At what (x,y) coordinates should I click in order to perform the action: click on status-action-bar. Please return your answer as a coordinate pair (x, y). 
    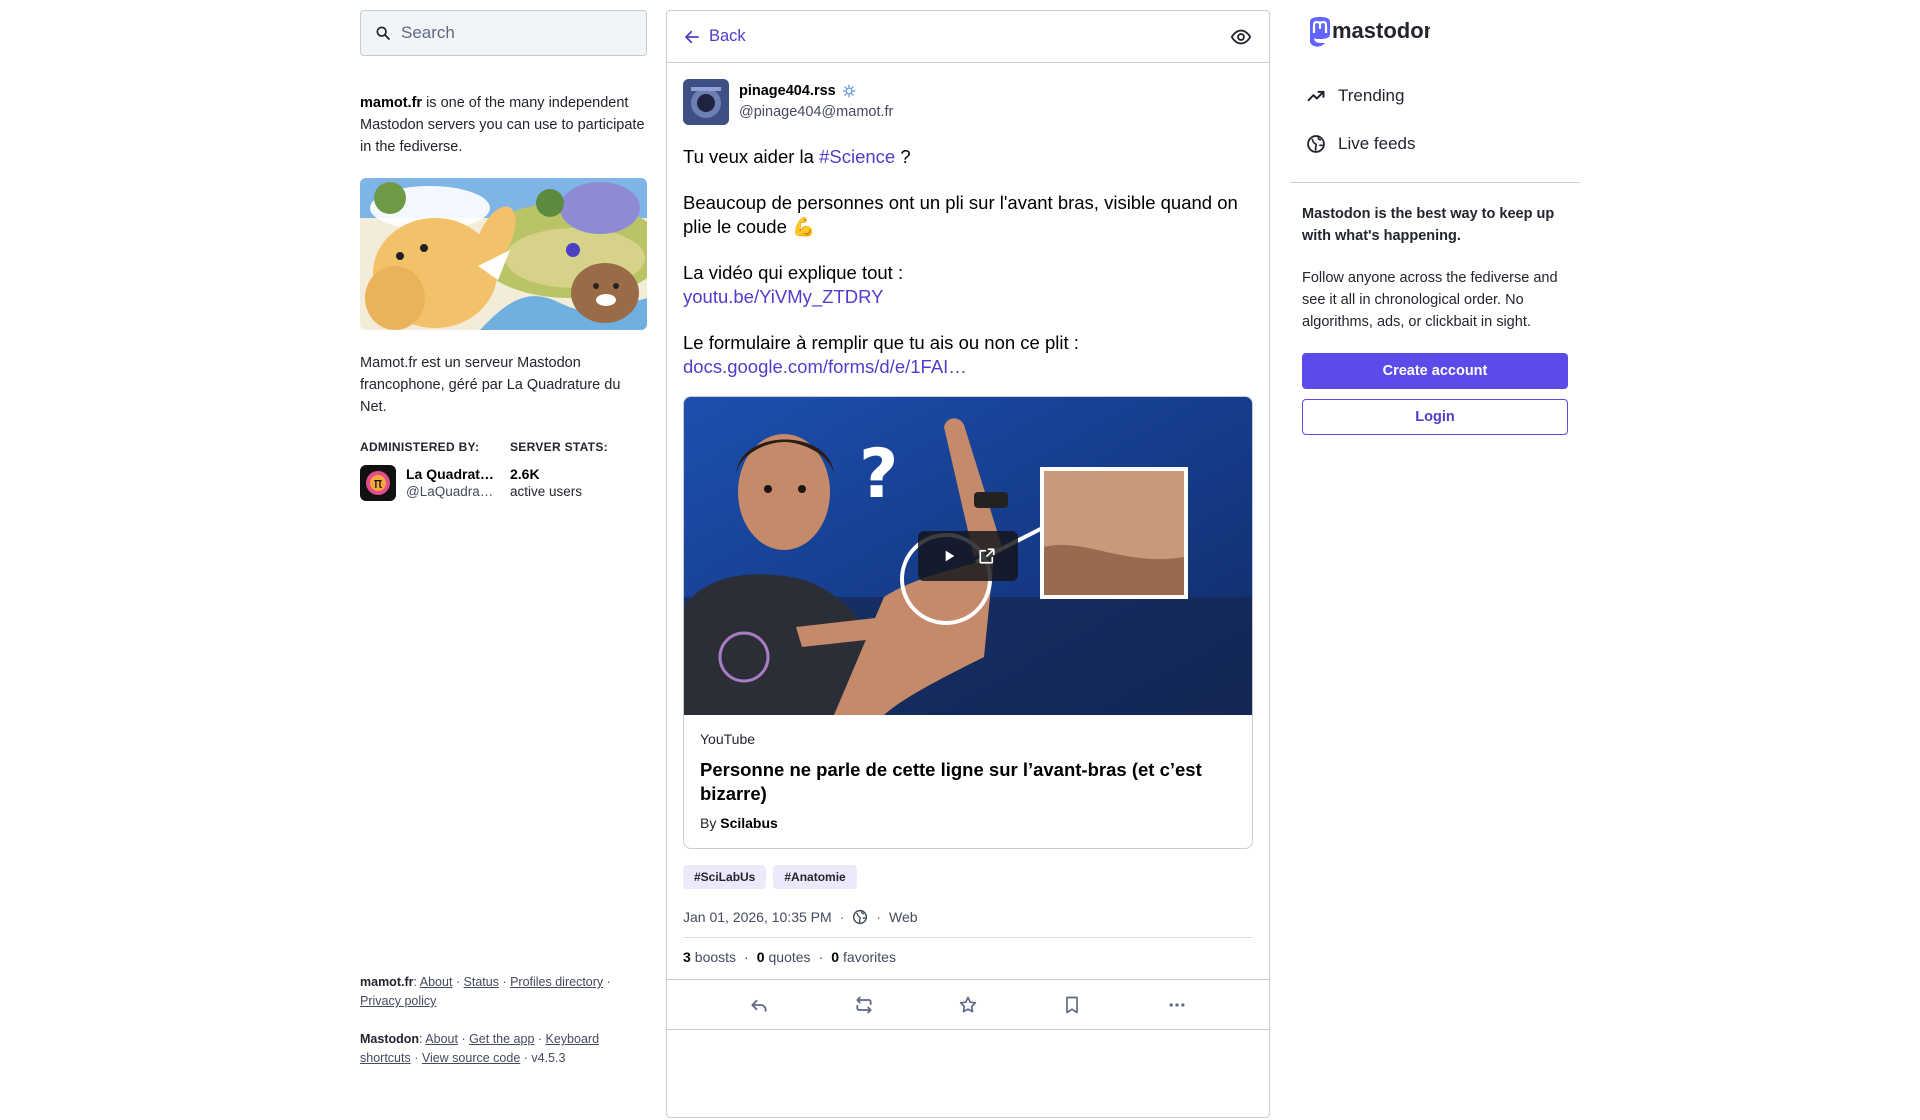
    Looking at the image, I should click on (968, 1004).